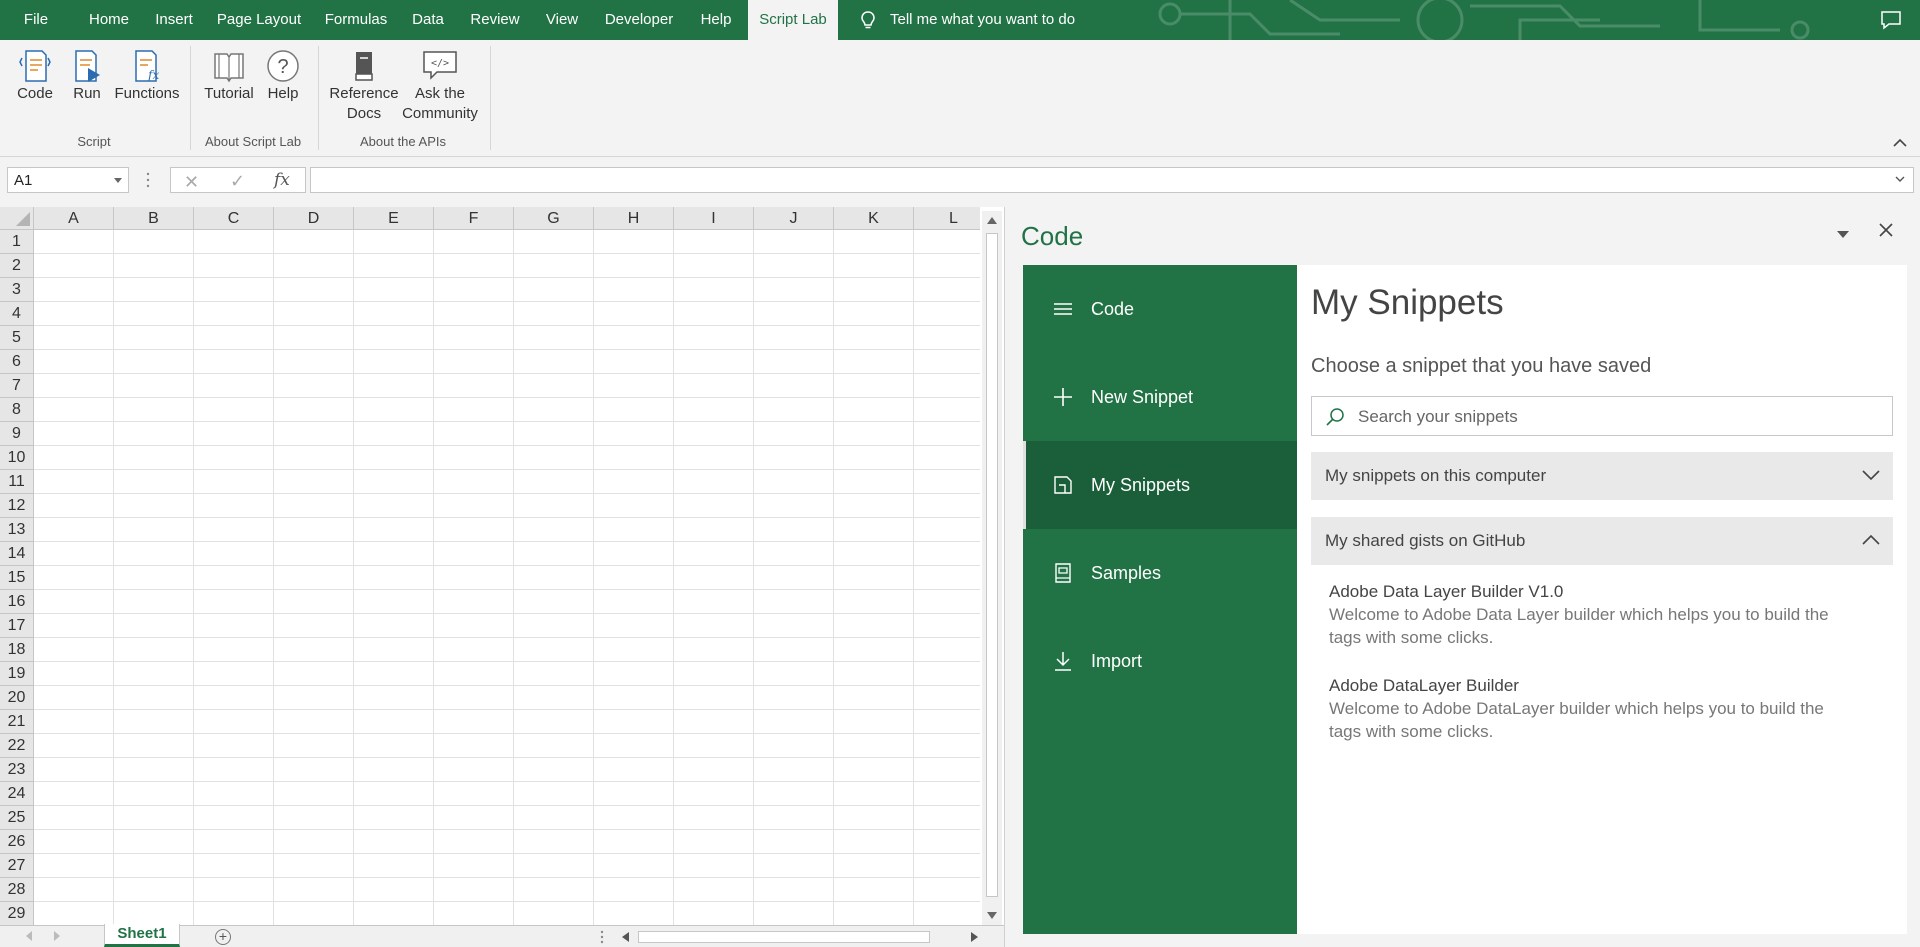  Describe the element at coordinates (1160, 309) in the screenshot. I see `nav-item-code: Code` at that location.